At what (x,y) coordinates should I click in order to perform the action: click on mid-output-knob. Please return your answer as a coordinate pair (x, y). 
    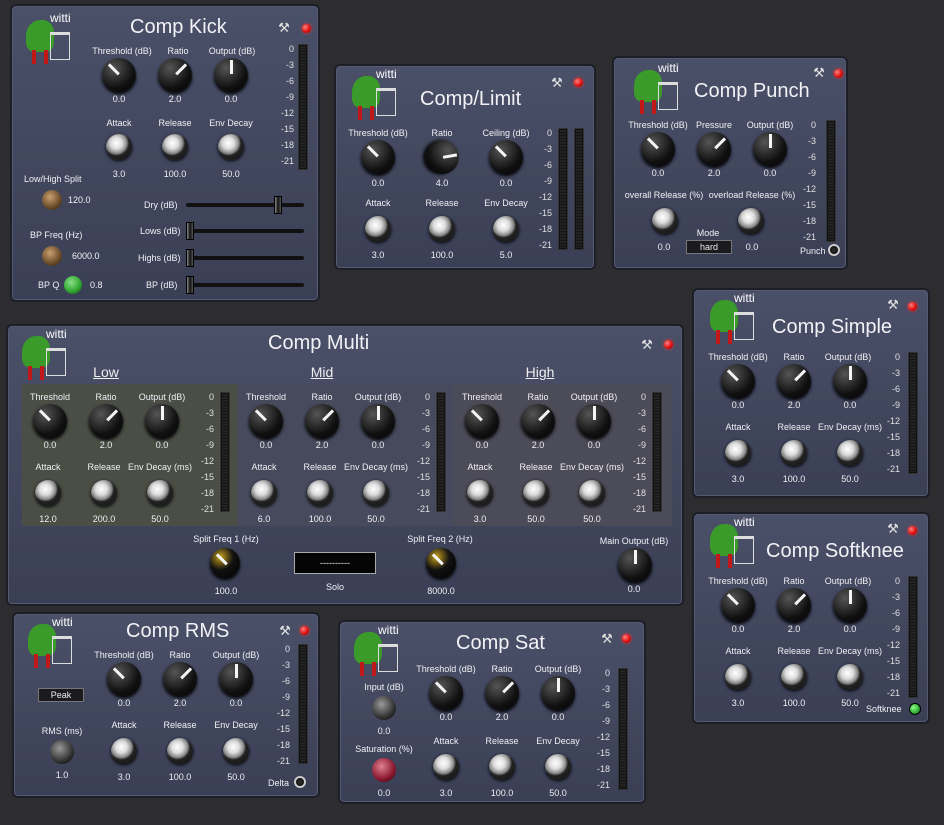
    Looking at the image, I should click on (378, 421).